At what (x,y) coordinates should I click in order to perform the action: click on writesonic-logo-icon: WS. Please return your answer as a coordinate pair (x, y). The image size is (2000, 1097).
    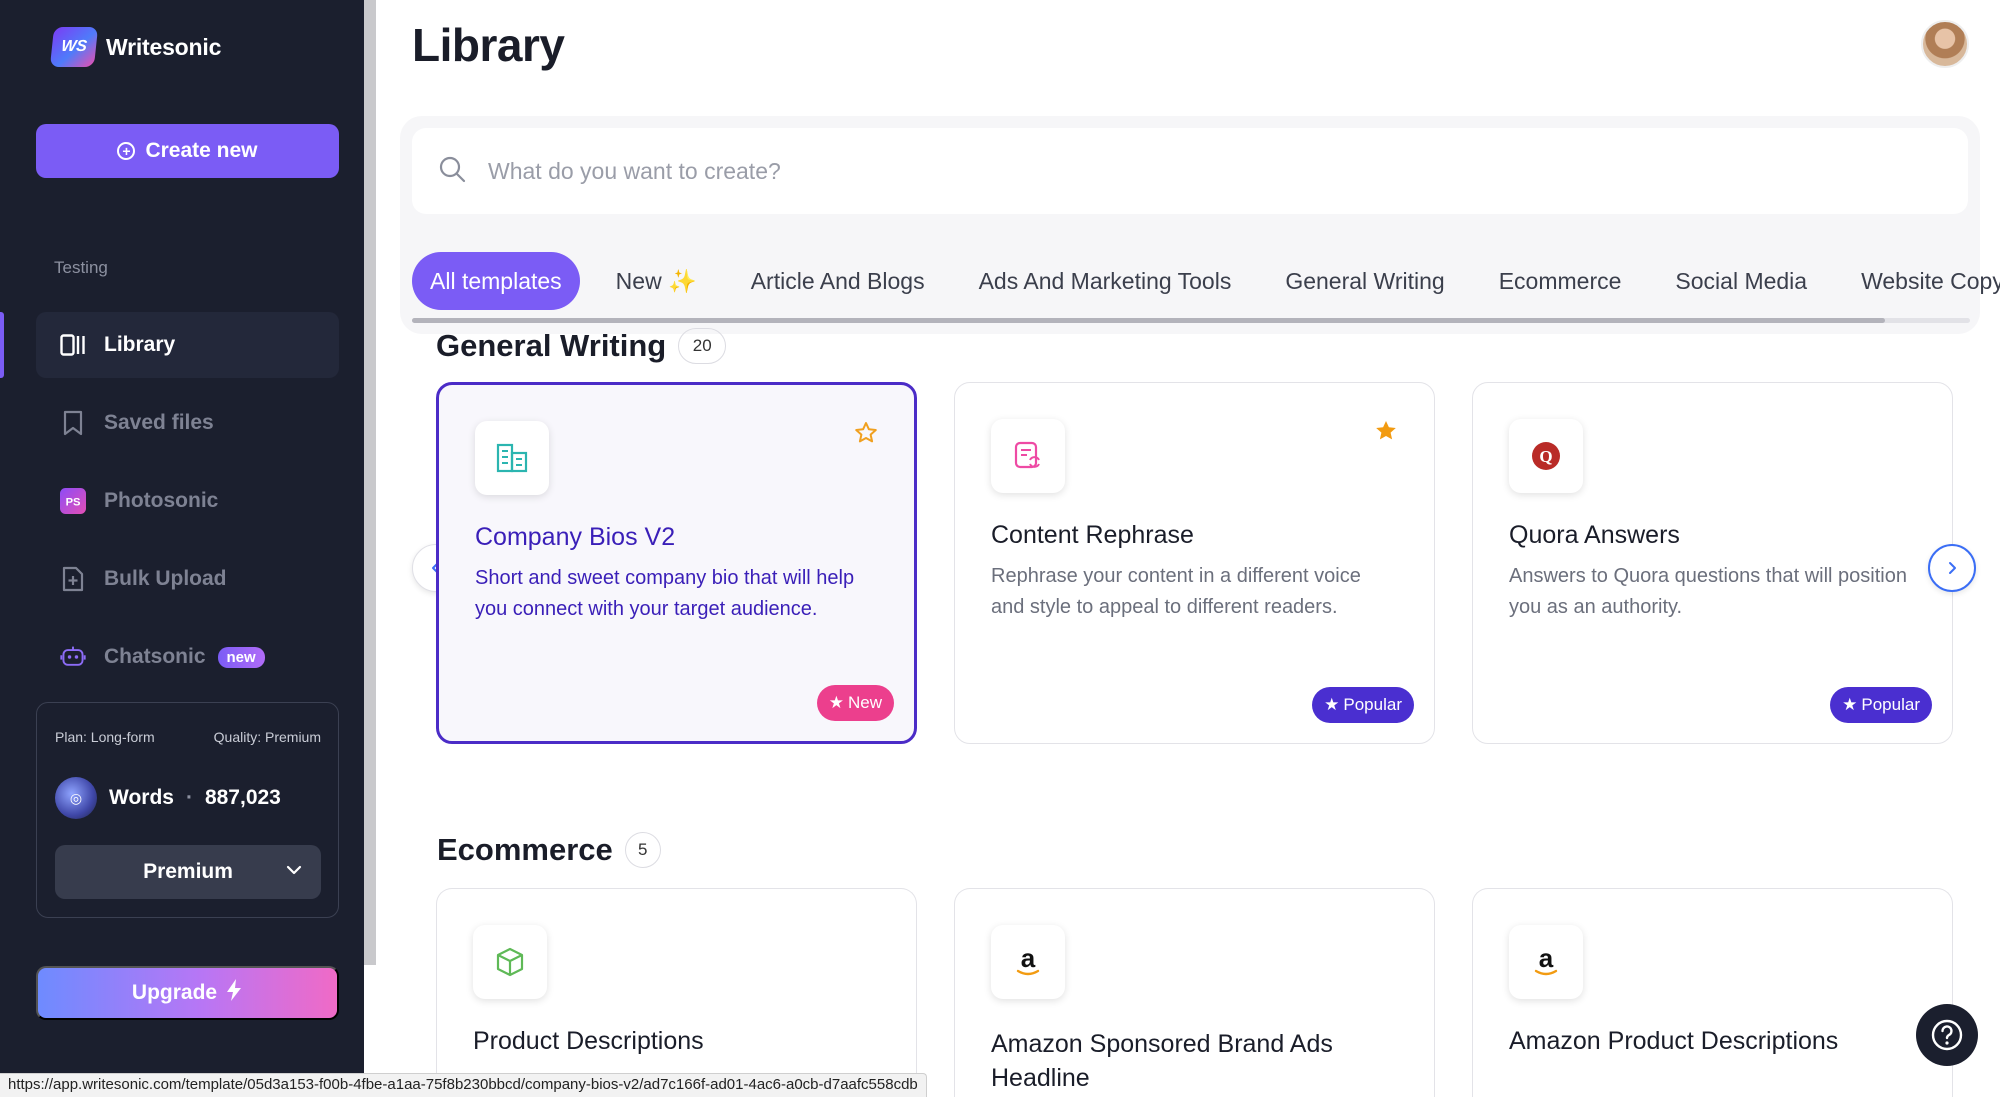
    Looking at the image, I should click on (74, 47).